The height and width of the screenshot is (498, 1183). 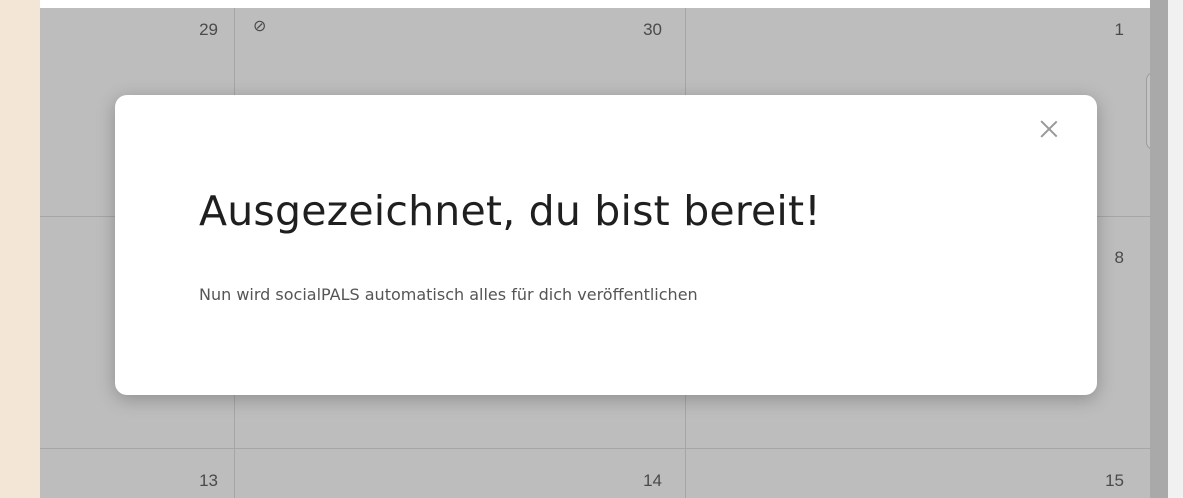 What do you see at coordinates (20, 249) in the screenshot?
I see `sidebar` at bounding box center [20, 249].